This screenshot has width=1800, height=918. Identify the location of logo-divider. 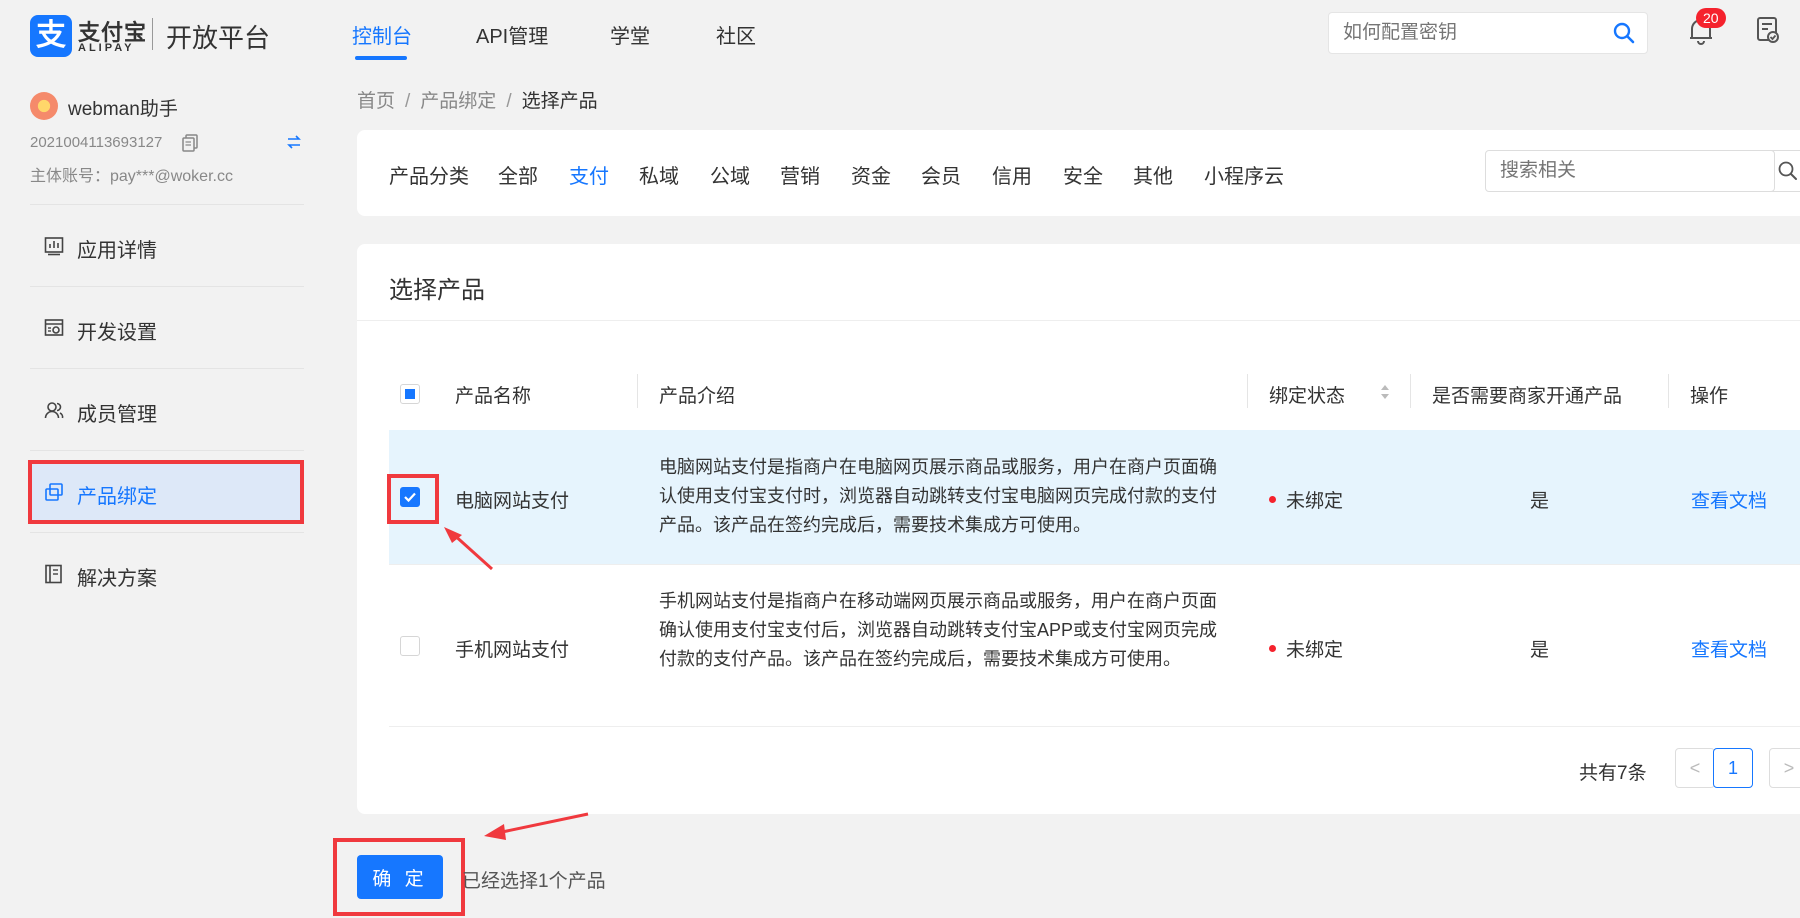
(152, 34).